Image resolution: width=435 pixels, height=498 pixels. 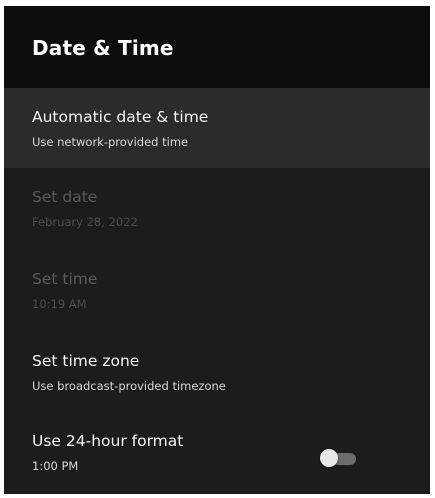 What do you see at coordinates (329, 458) in the screenshot?
I see `toggle-thumb` at bounding box center [329, 458].